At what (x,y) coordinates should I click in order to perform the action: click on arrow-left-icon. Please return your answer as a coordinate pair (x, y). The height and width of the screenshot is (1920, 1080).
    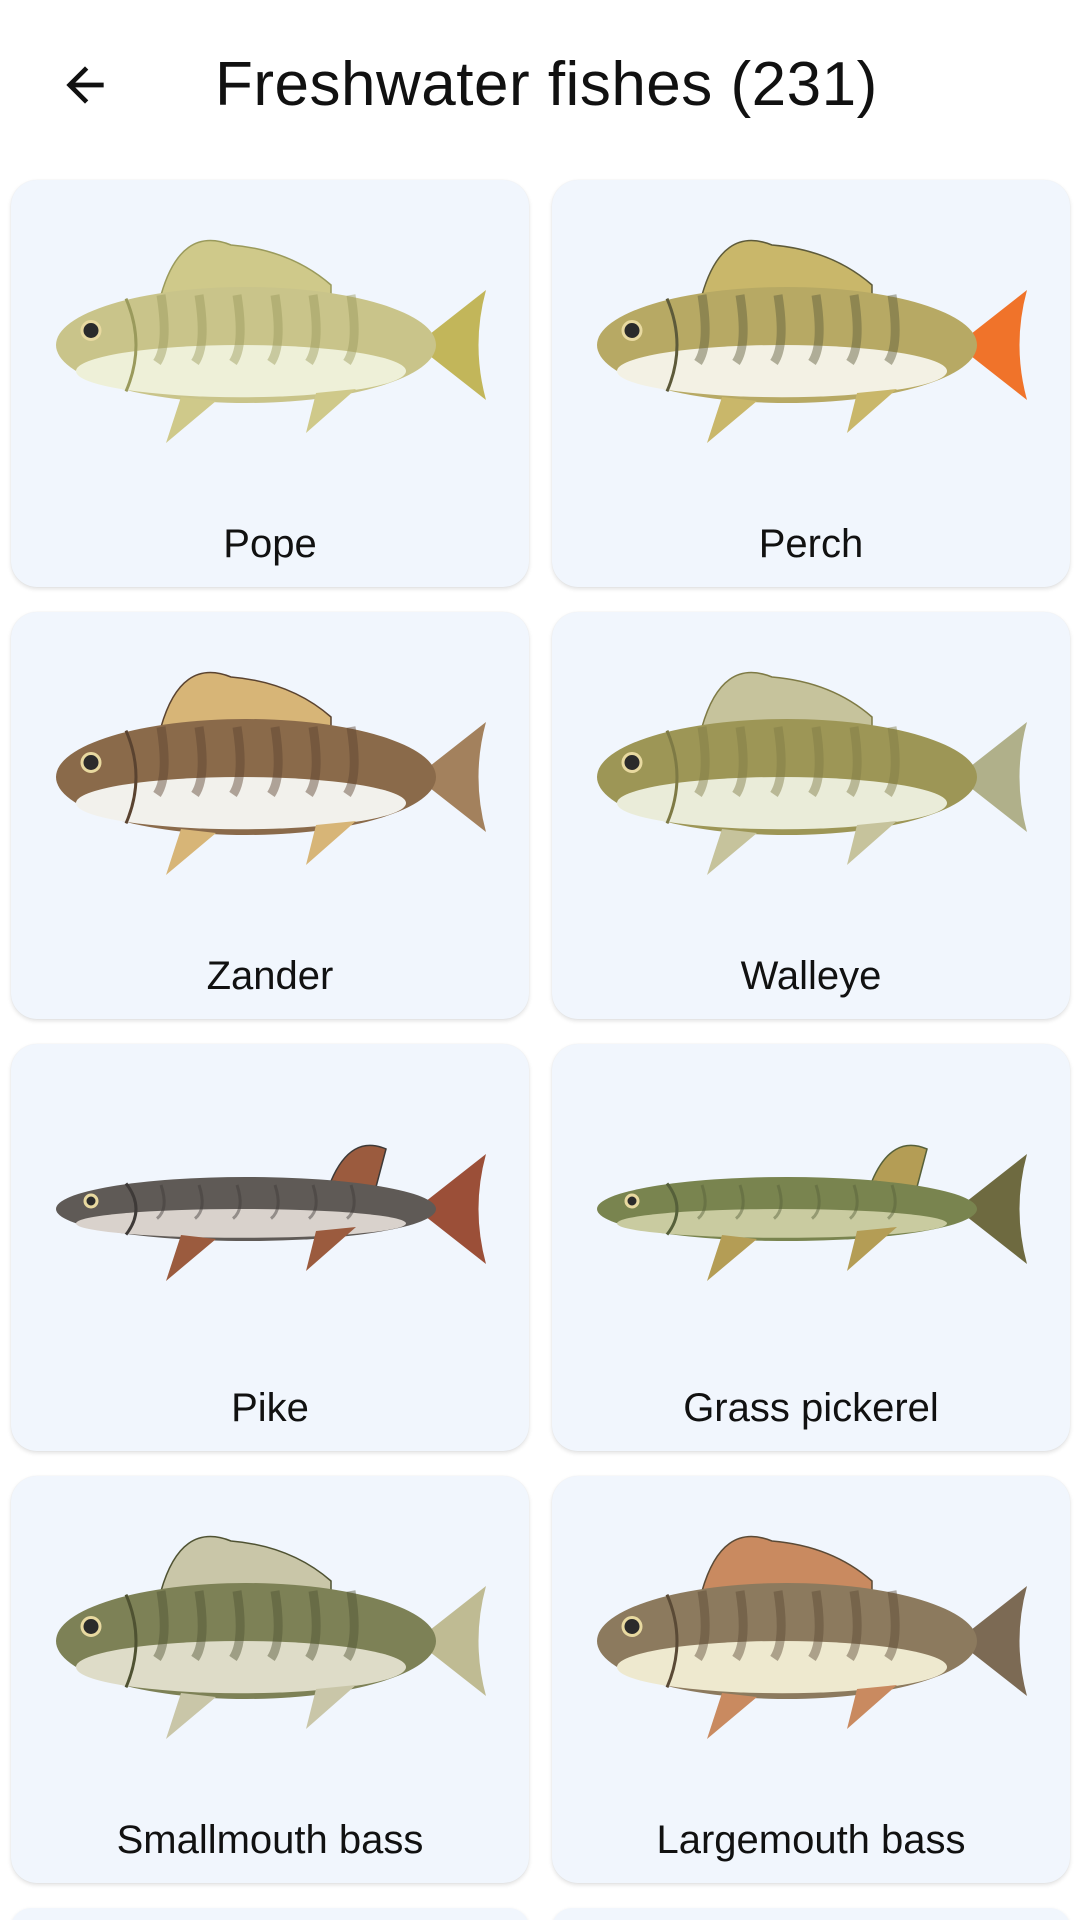
    Looking at the image, I should click on (85, 85).